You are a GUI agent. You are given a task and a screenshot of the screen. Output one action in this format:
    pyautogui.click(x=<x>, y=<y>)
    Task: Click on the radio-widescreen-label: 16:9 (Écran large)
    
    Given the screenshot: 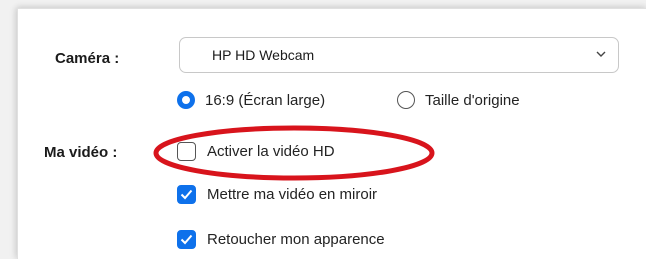 What is the action you would take?
    pyautogui.click(x=265, y=100)
    